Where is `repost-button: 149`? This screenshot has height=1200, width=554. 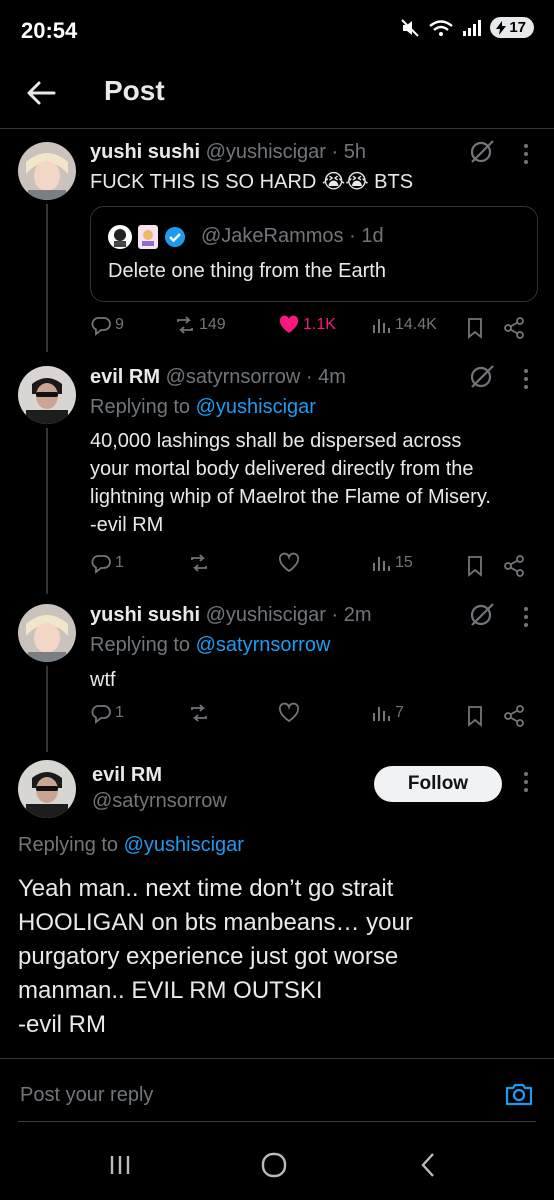 repost-button: 149 is located at coordinates (200, 325).